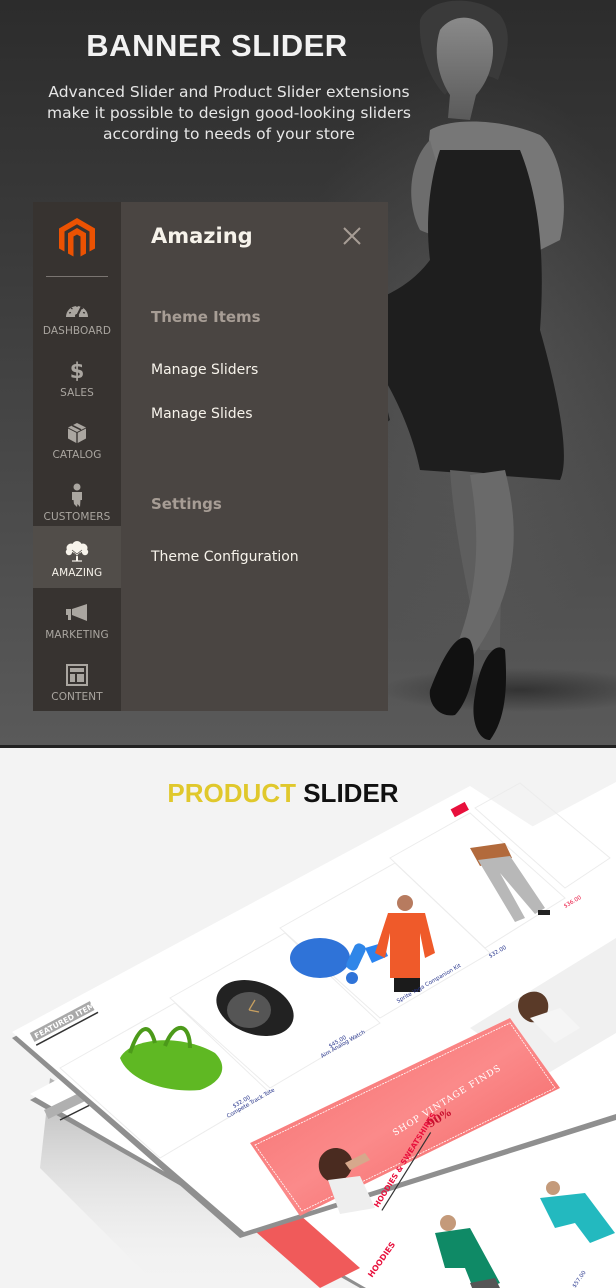  What do you see at coordinates (77, 635) in the screenshot?
I see `sidebar-item-label: MARKETING` at bounding box center [77, 635].